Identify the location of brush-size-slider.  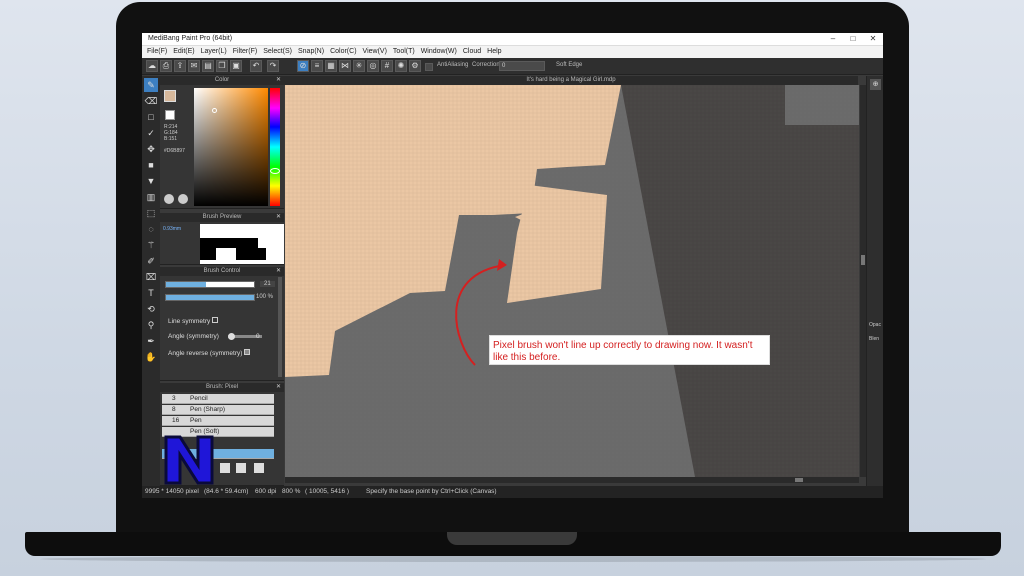
(210, 284).